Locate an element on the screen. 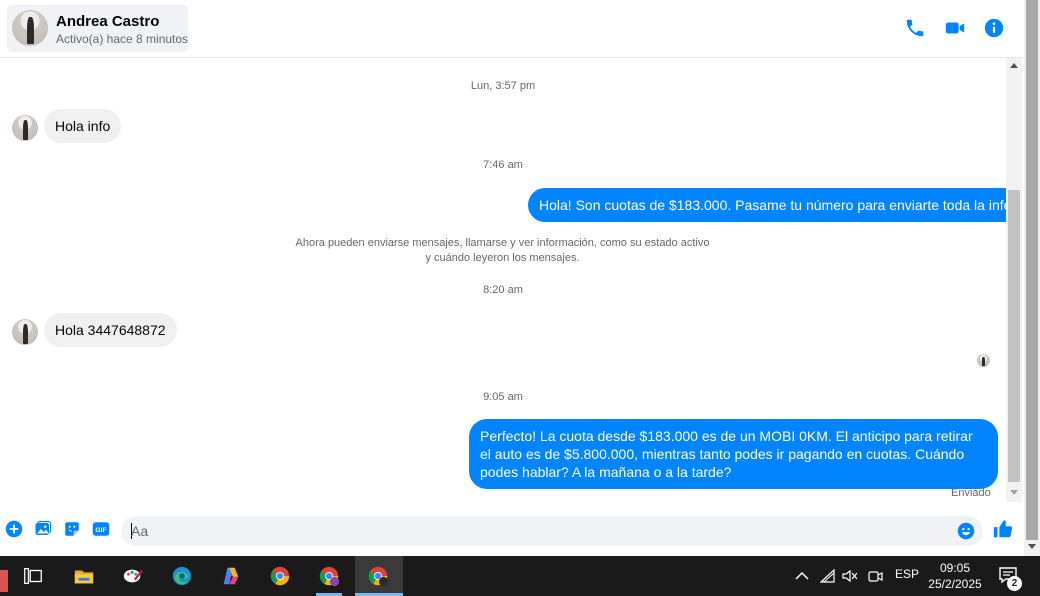 The image size is (1040, 596). page-scroll-down-arrow is located at coordinates (1032, 546).